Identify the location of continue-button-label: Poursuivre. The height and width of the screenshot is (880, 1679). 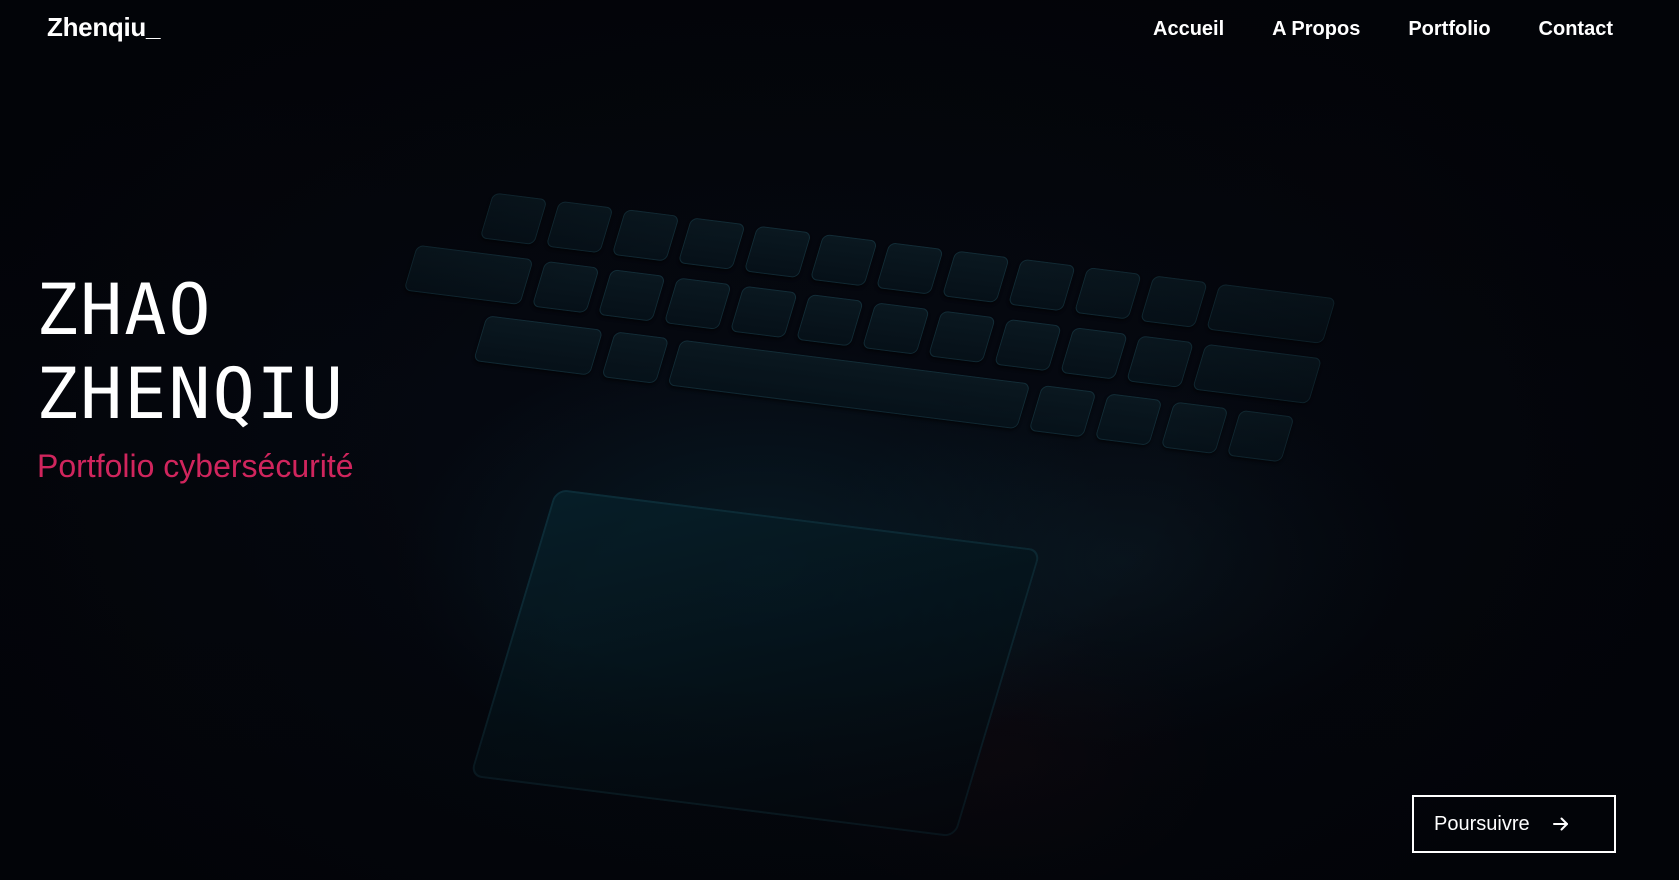
(1482, 823).